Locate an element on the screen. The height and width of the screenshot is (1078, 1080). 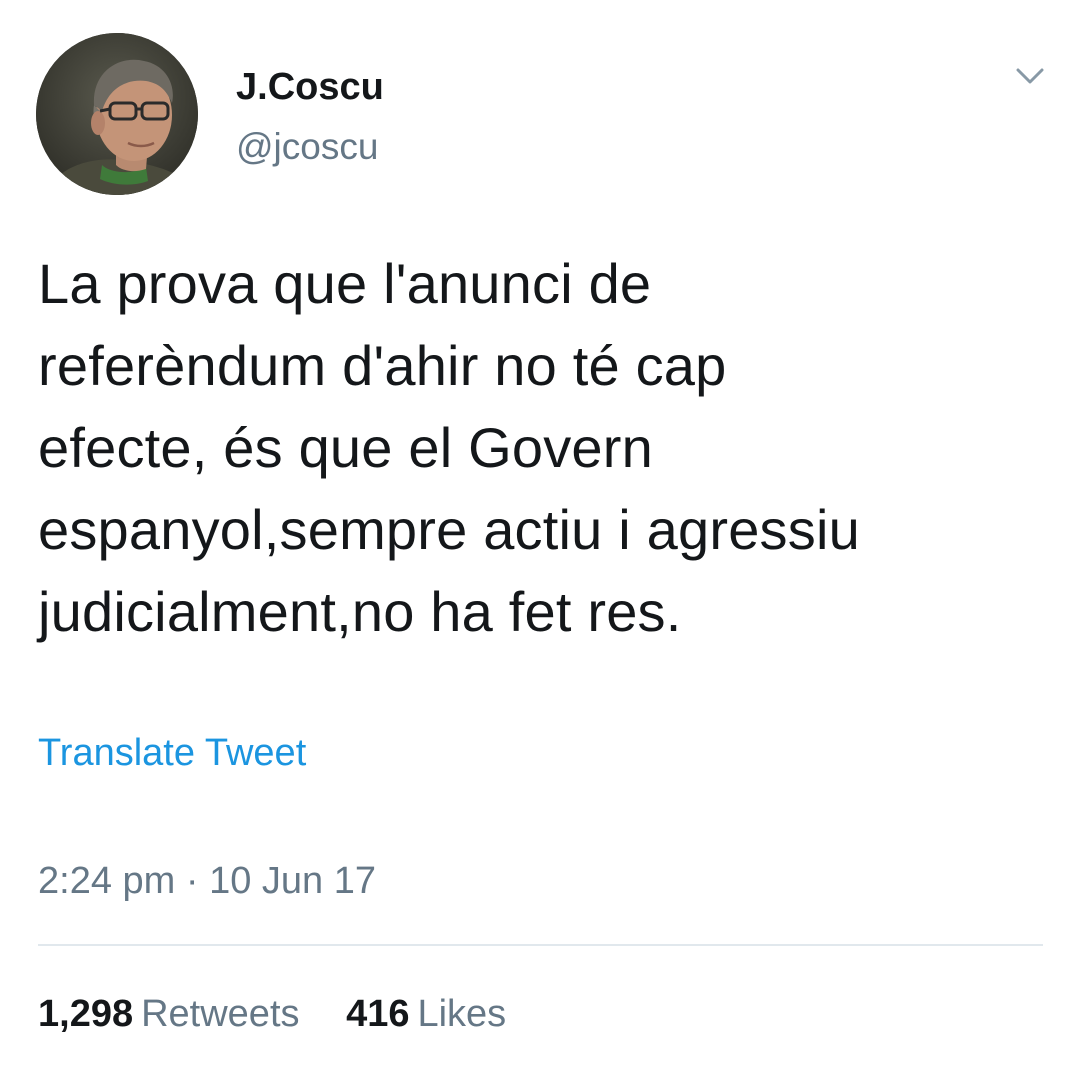
retweets-stat: 1,298 Retweets is located at coordinates (169, 1014).